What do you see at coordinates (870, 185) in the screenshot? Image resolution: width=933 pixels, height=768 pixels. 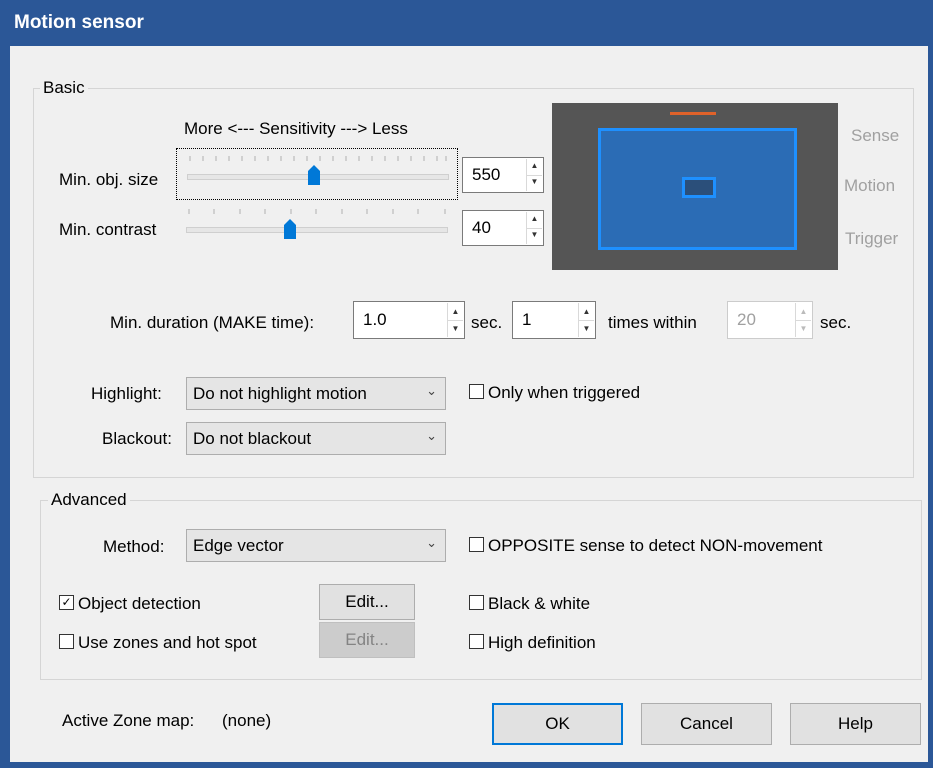 I see `motion-label: Motion` at bounding box center [870, 185].